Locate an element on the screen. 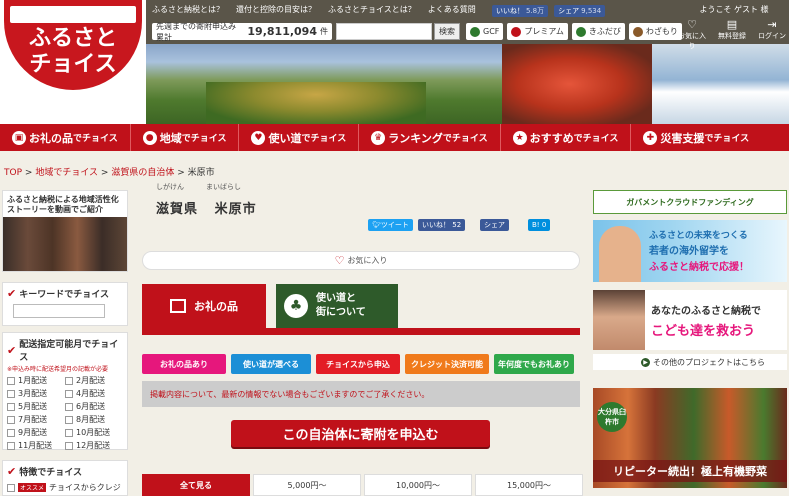 The image size is (789, 496). topnav-link-what-is: ふるさと納税とは？ is located at coordinates (188, 9).